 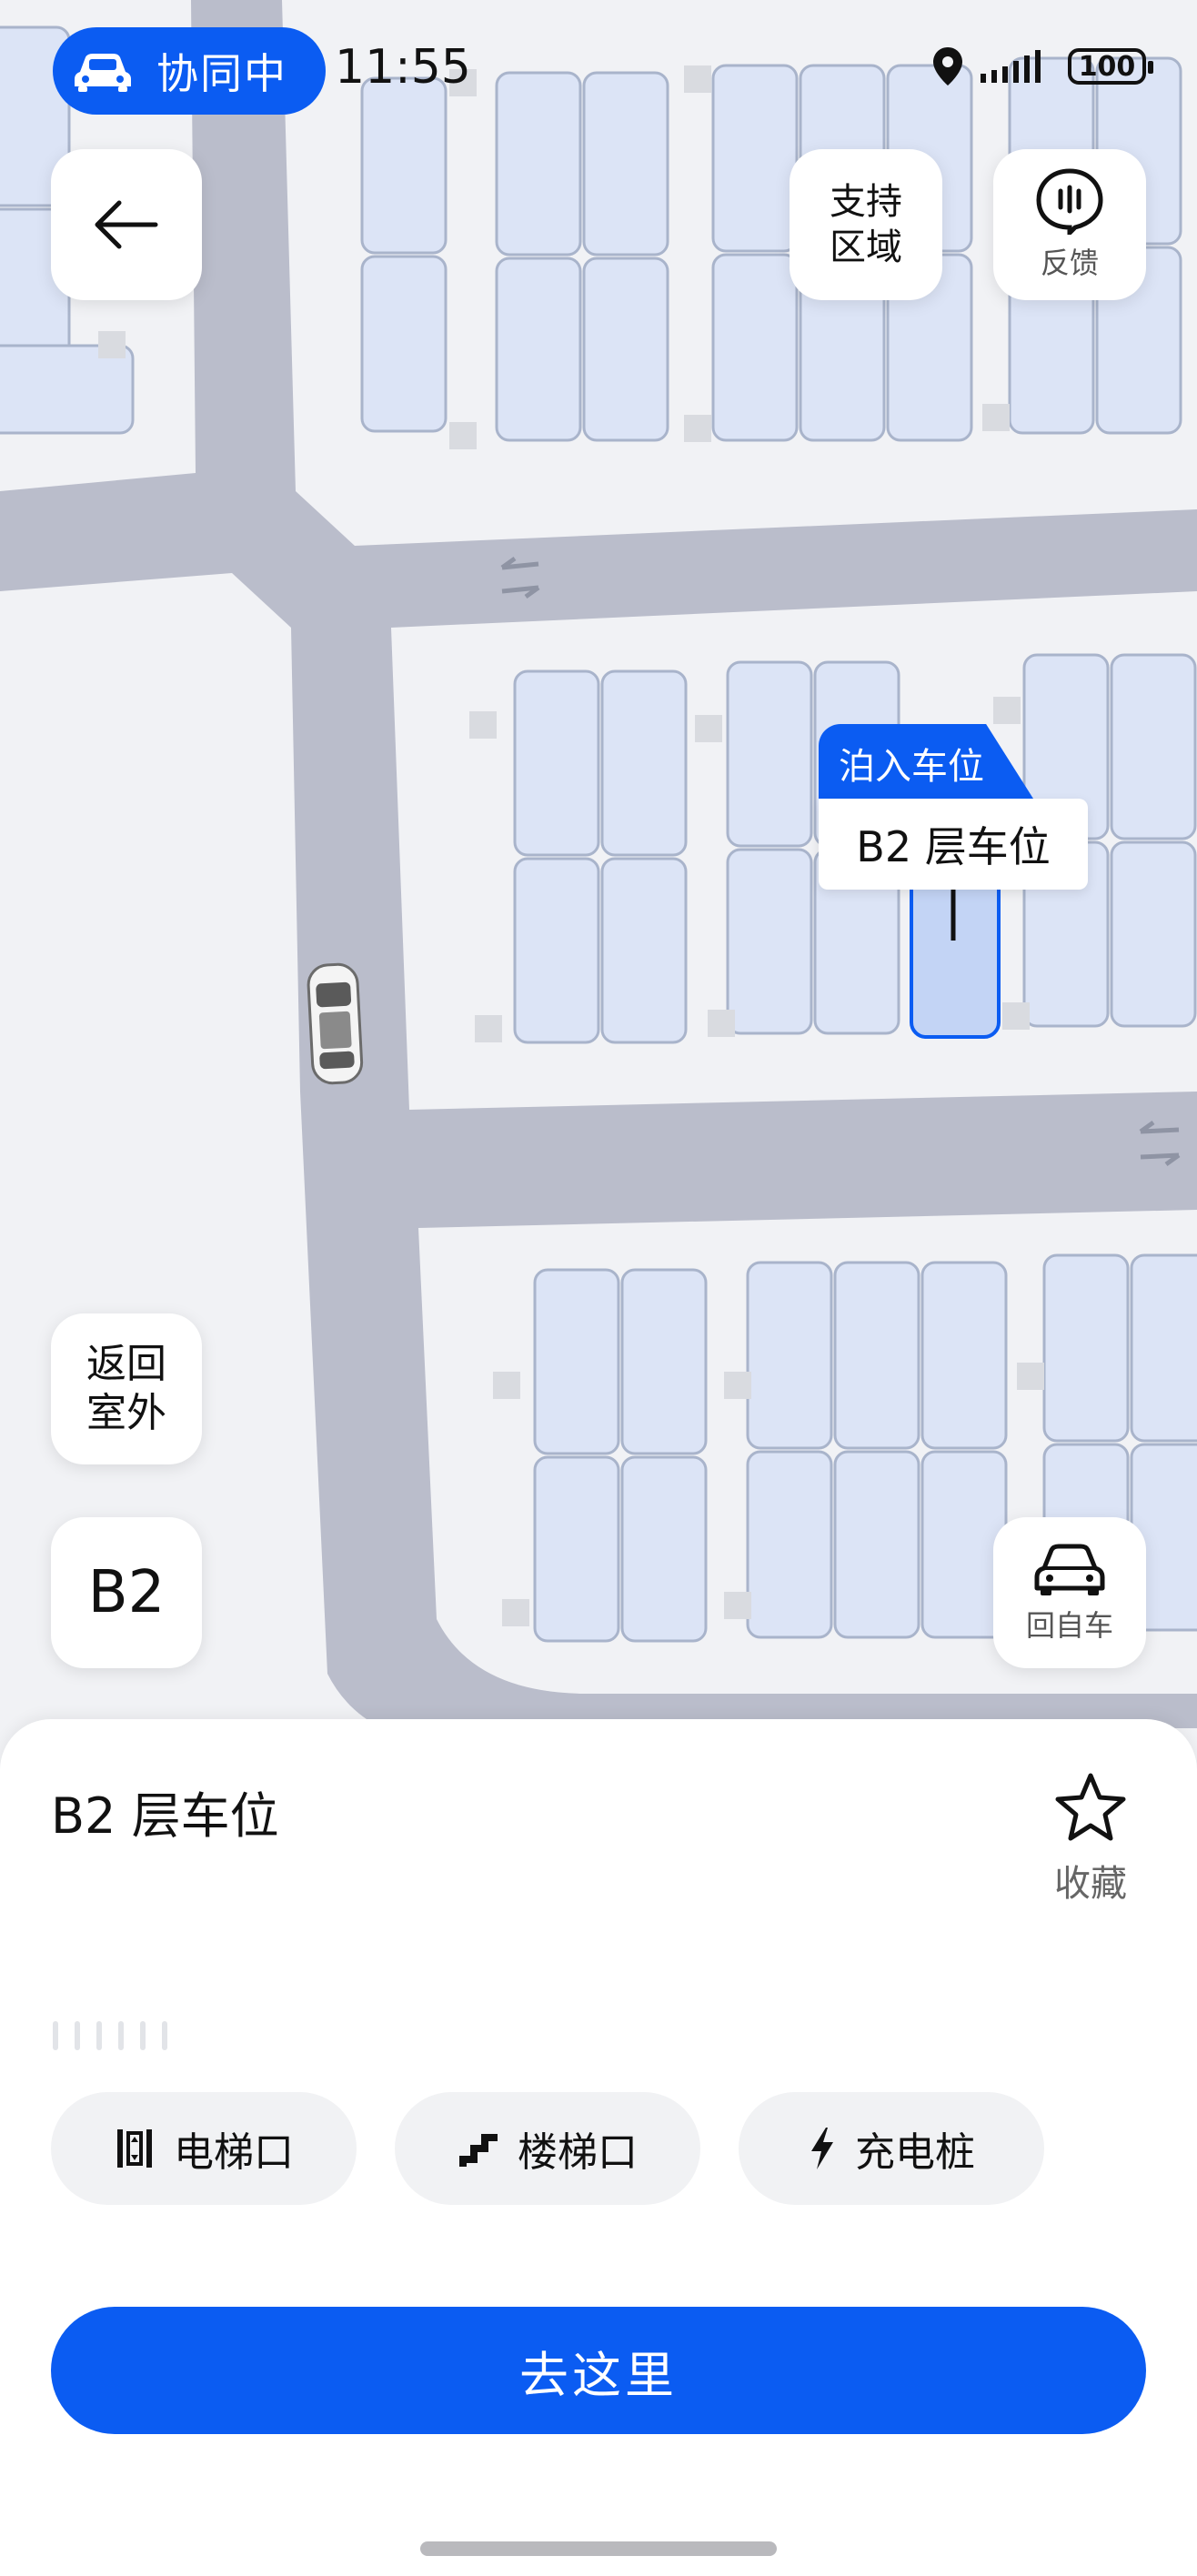 What do you see at coordinates (134, 2148) in the screenshot?
I see `elevator-icon` at bounding box center [134, 2148].